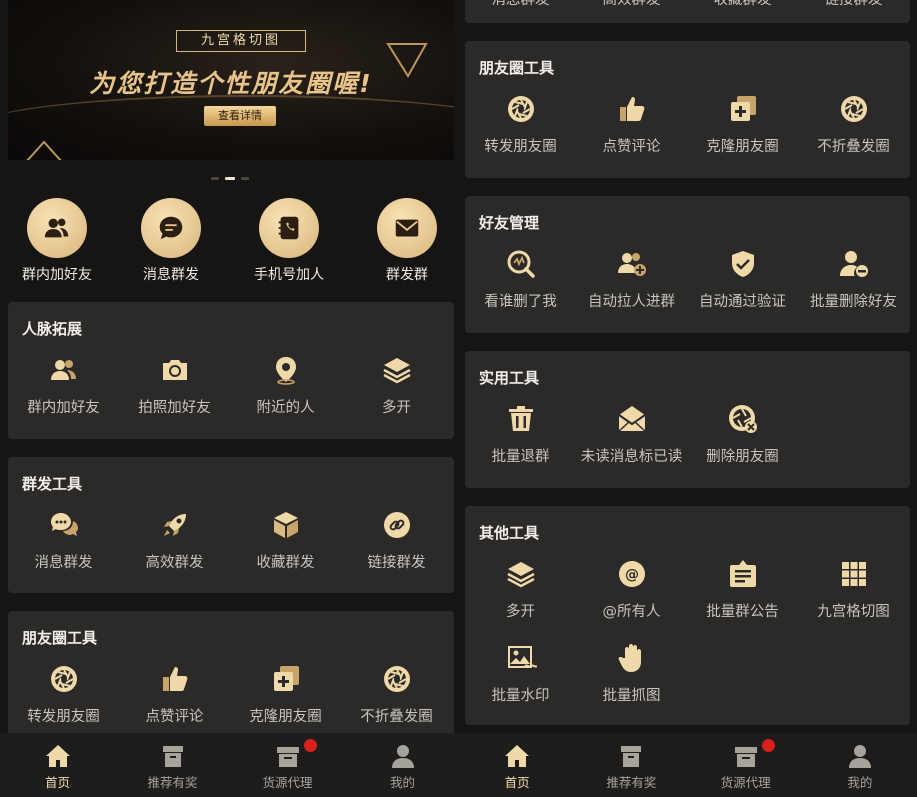  I want to click on remove-user-icon, so click(854, 264).